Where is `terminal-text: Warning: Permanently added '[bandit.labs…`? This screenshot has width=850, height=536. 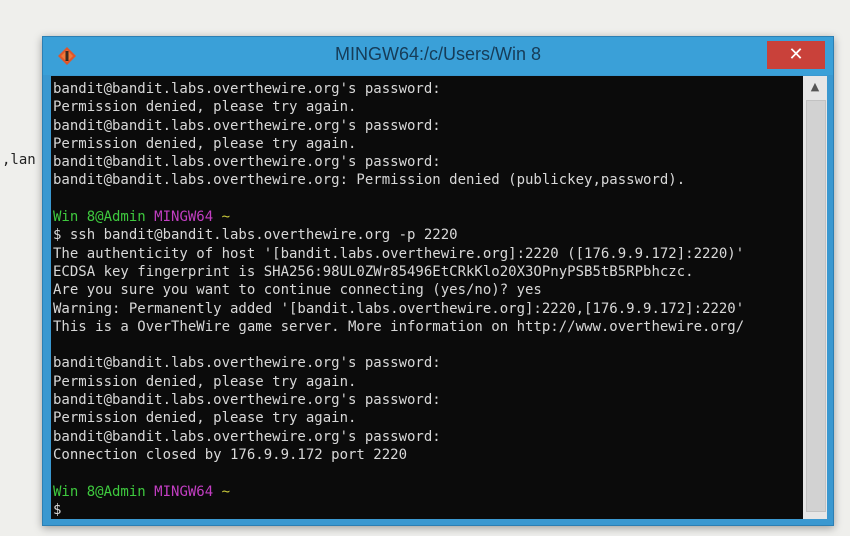 terminal-text: Warning: Permanently added '[bandit.labs… is located at coordinates (399, 308).